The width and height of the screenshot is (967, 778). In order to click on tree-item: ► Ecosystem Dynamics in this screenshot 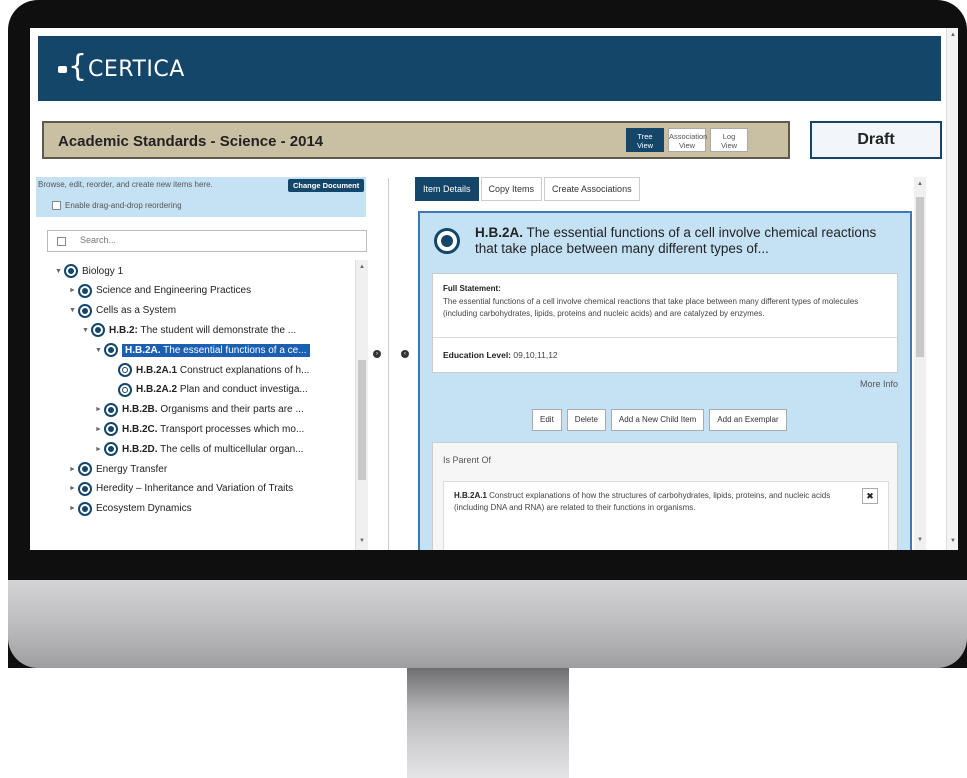, I will do `click(130, 509)`.